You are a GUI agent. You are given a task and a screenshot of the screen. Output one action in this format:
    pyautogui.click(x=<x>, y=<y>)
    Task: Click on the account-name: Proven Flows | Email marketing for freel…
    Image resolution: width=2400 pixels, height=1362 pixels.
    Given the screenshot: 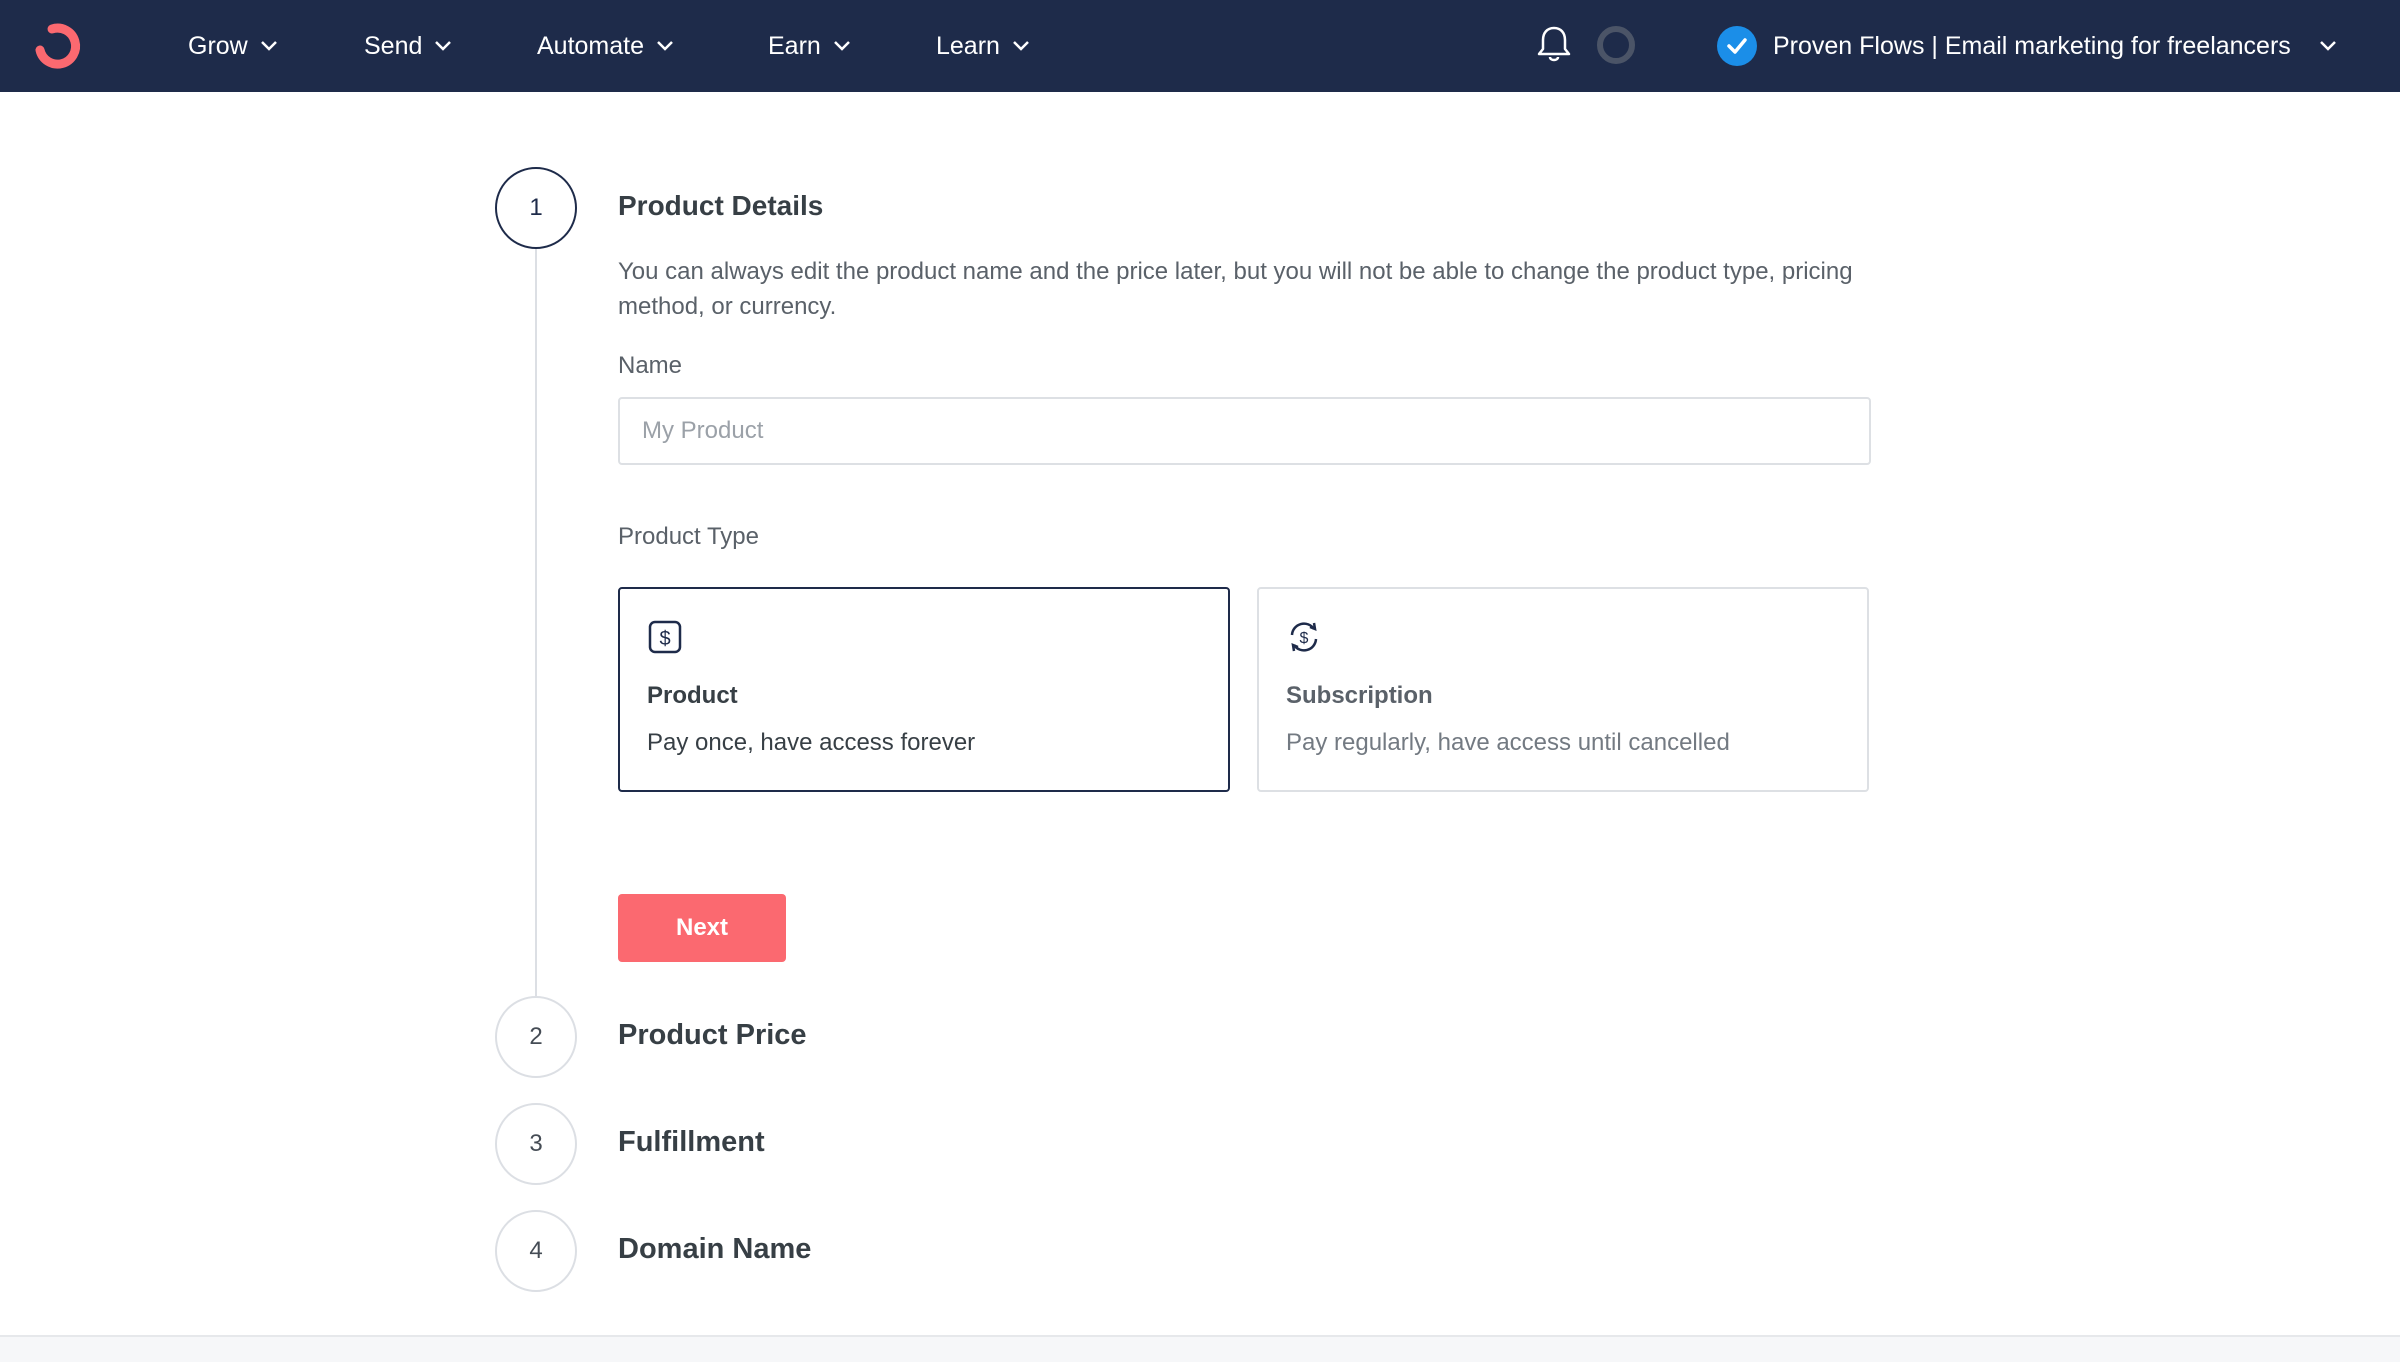 What is the action you would take?
    pyautogui.click(x=2032, y=45)
    